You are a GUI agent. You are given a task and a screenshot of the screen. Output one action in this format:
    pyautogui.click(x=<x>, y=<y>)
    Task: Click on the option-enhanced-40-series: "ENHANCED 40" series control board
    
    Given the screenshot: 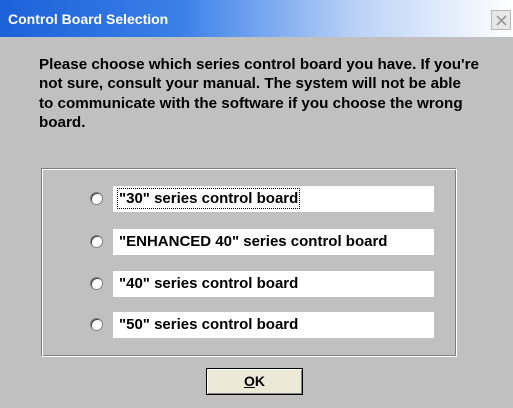 What is the action you would take?
    pyautogui.click(x=262, y=242)
    